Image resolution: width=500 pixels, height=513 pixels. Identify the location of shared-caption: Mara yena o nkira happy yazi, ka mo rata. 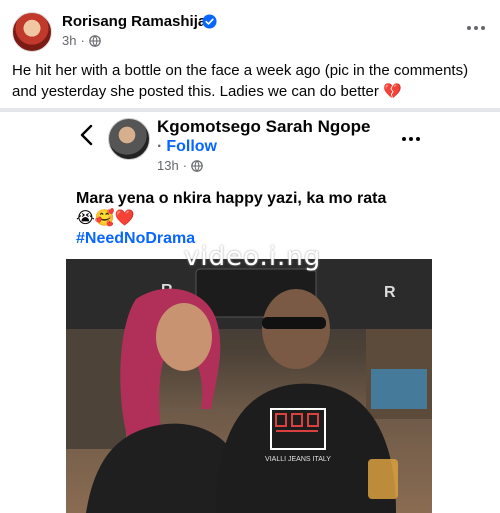
(231, 198).